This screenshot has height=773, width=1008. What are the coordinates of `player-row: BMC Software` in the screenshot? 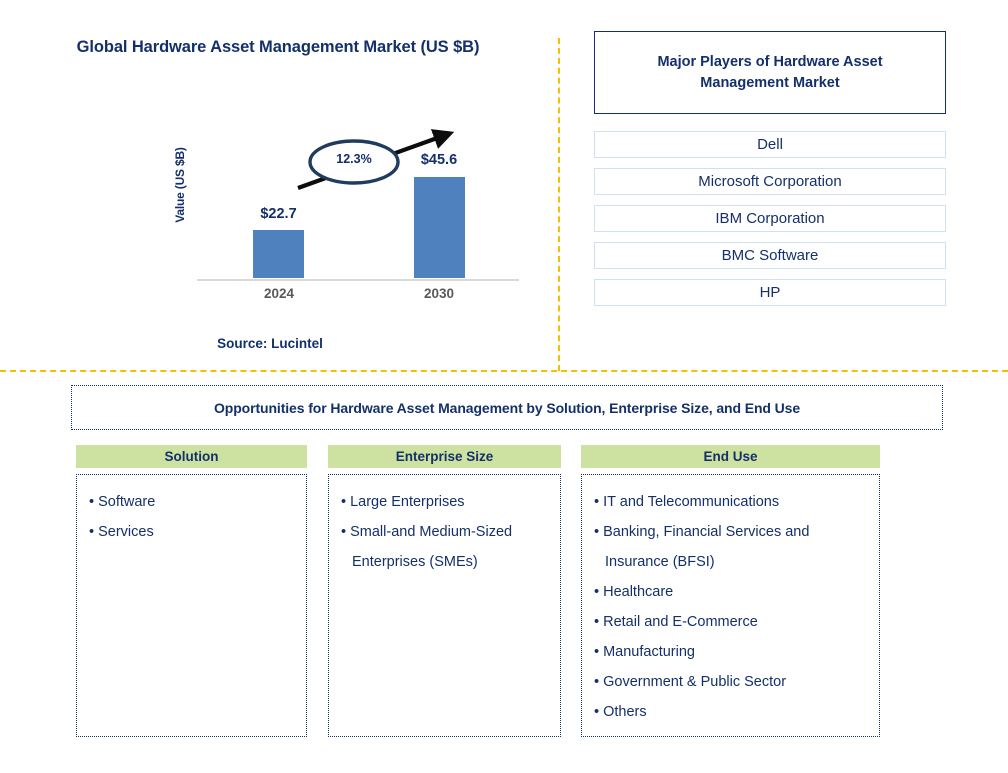 It's located at (770, 255).